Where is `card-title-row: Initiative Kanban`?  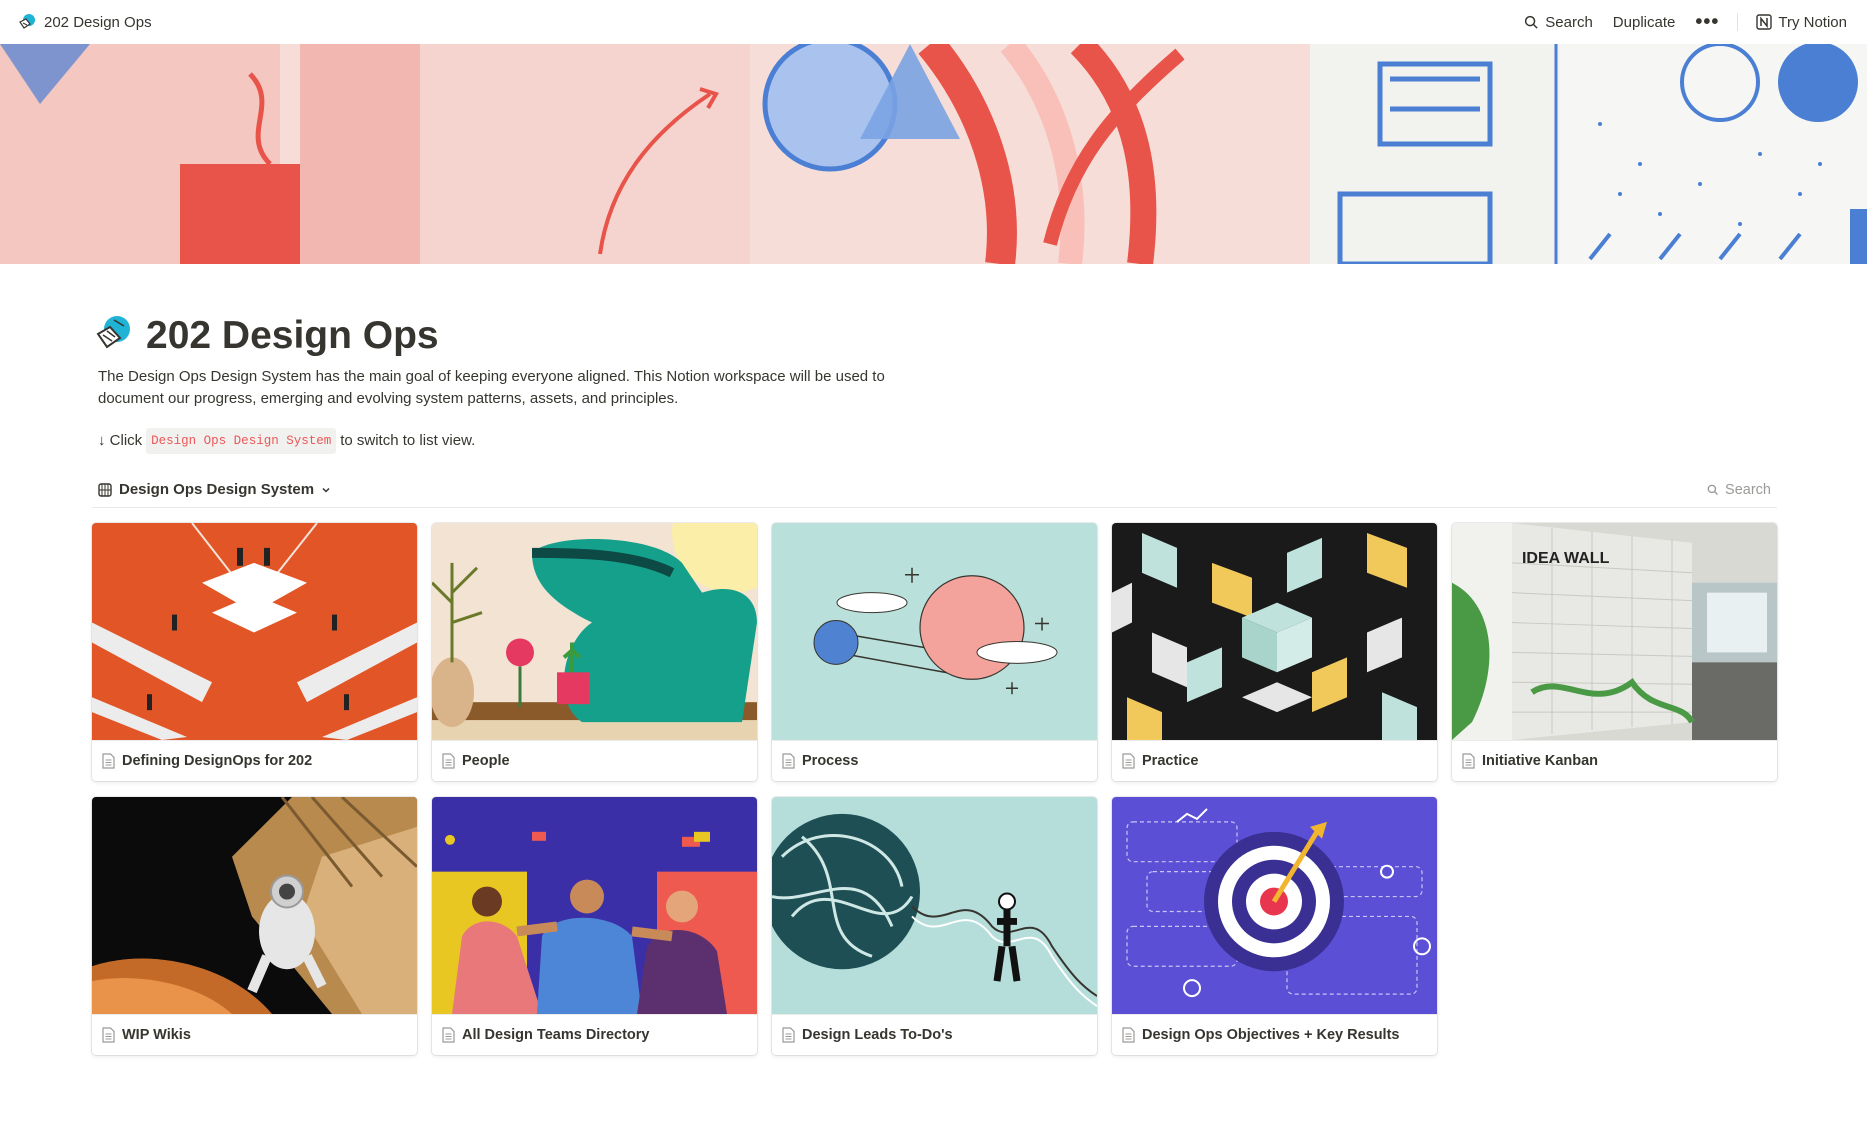
card-title-row: Initiative Kanban is located at coordinates (1614, 761).